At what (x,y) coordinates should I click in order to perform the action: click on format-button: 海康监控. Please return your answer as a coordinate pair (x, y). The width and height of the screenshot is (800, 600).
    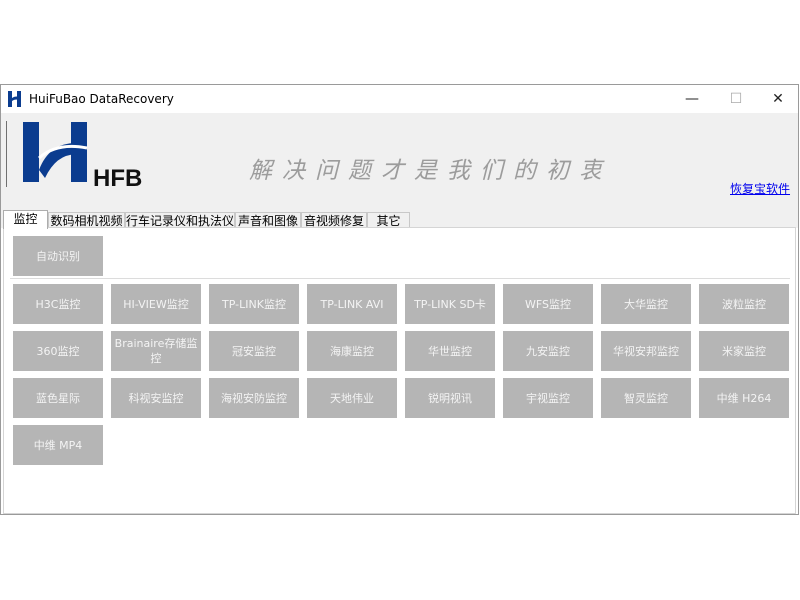
    Looking at the image, I should click on (352, 351).